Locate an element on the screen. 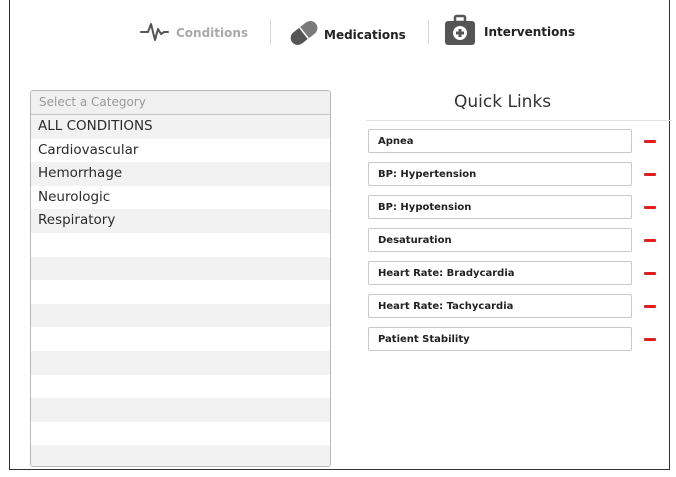 This screenshot has height=477, width=676. heartbeat-icon is located at coordinates (155, 33).